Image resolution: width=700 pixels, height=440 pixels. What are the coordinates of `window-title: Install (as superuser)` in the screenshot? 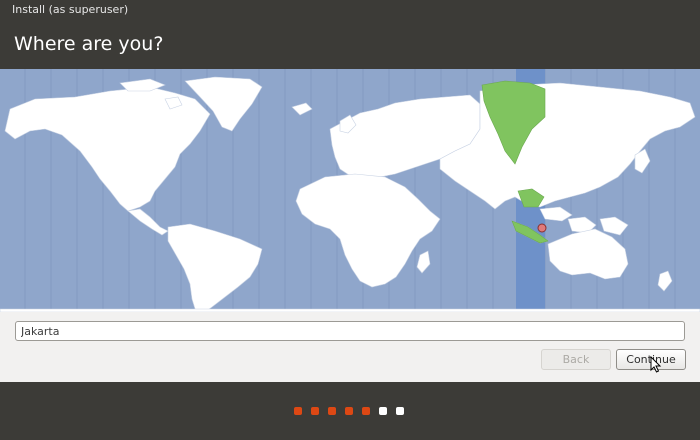 It's located at (350, 10).